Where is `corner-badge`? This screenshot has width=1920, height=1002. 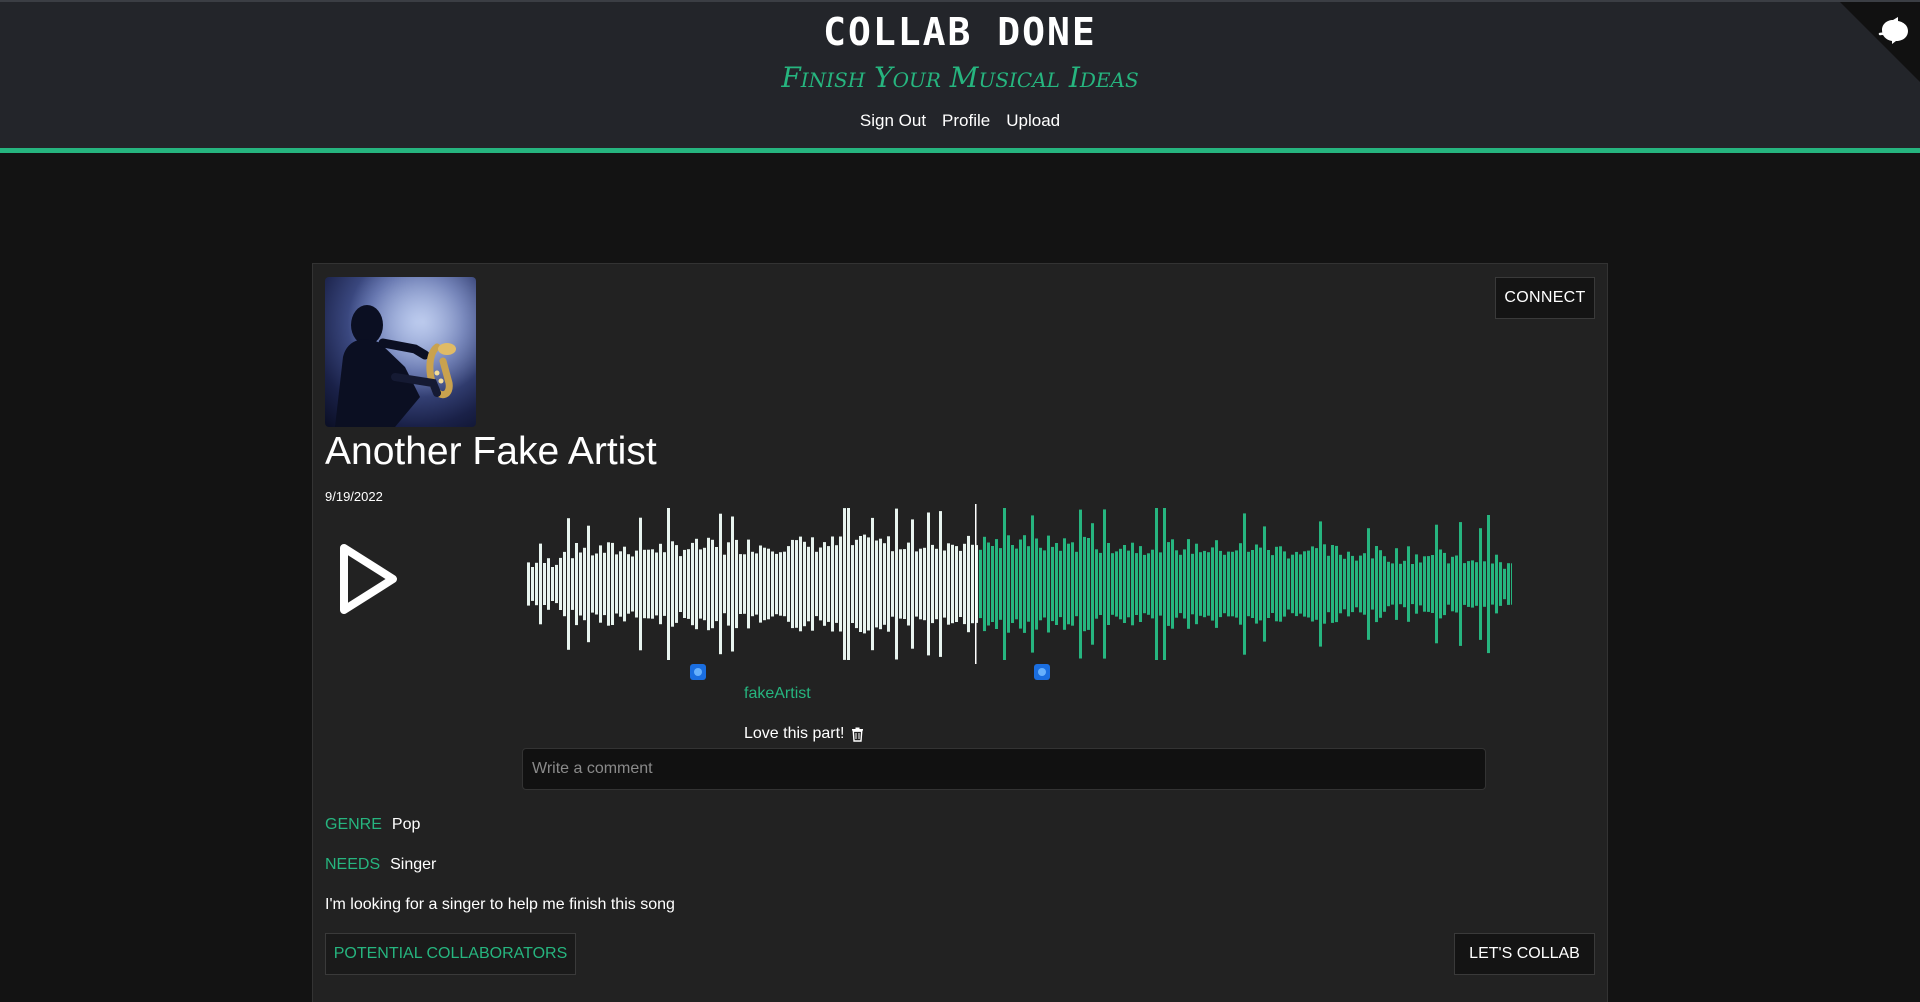 corner-badge is located at coordinates (1880, 42).